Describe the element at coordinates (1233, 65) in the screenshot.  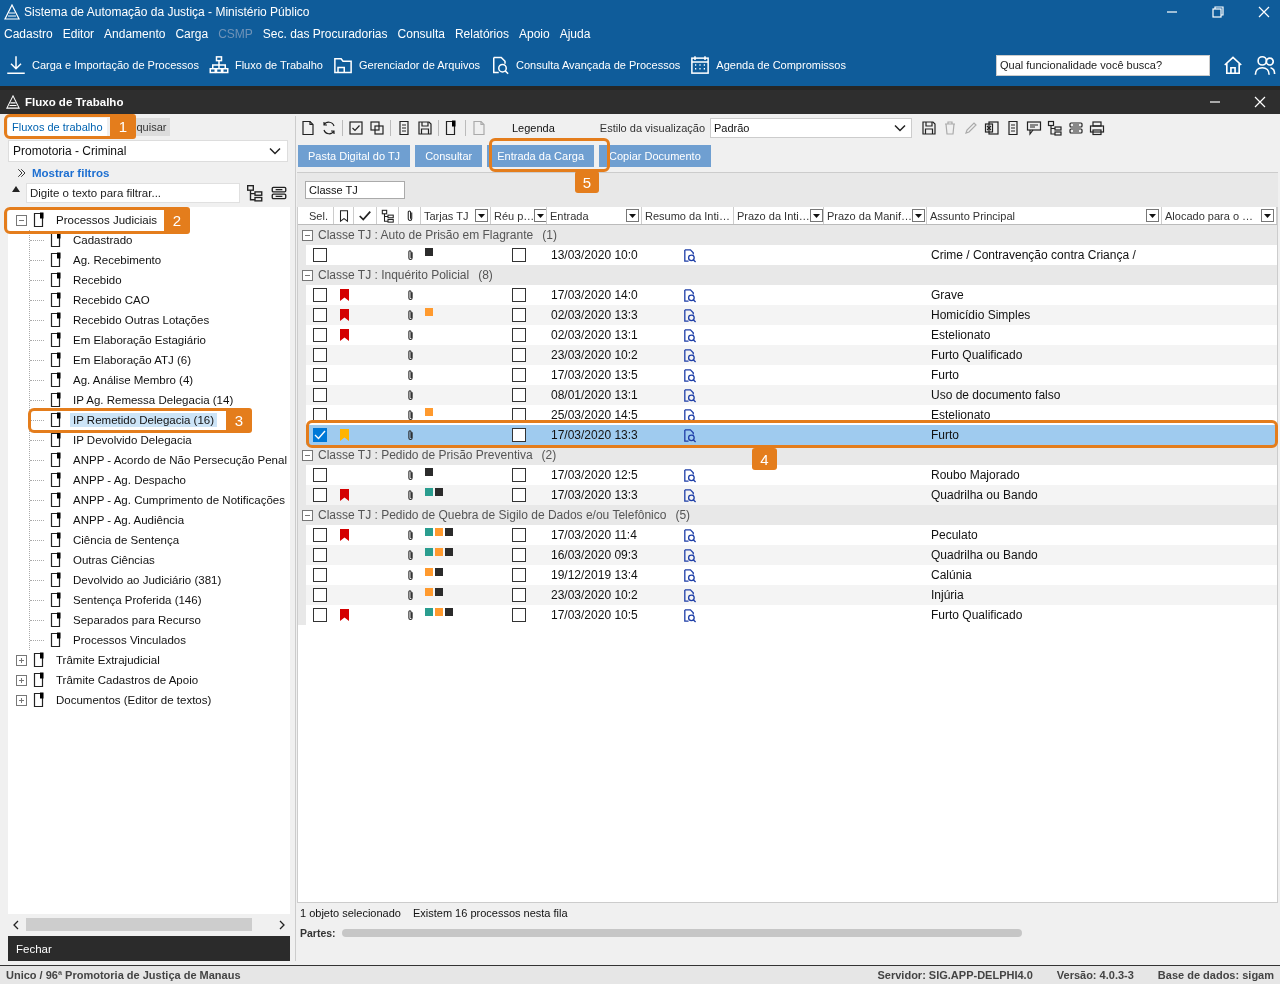
I see `home-icon` at that location.